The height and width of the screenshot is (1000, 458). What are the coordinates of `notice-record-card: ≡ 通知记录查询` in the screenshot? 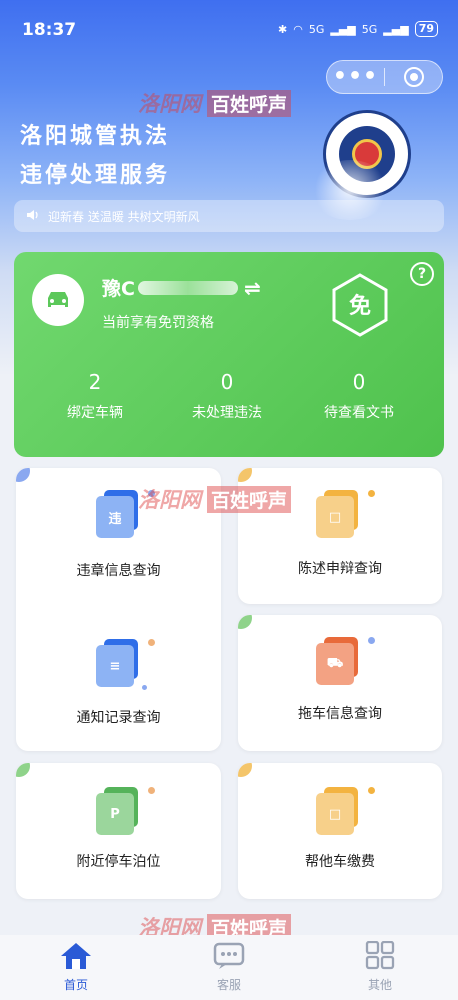 It's located at (118, 683).